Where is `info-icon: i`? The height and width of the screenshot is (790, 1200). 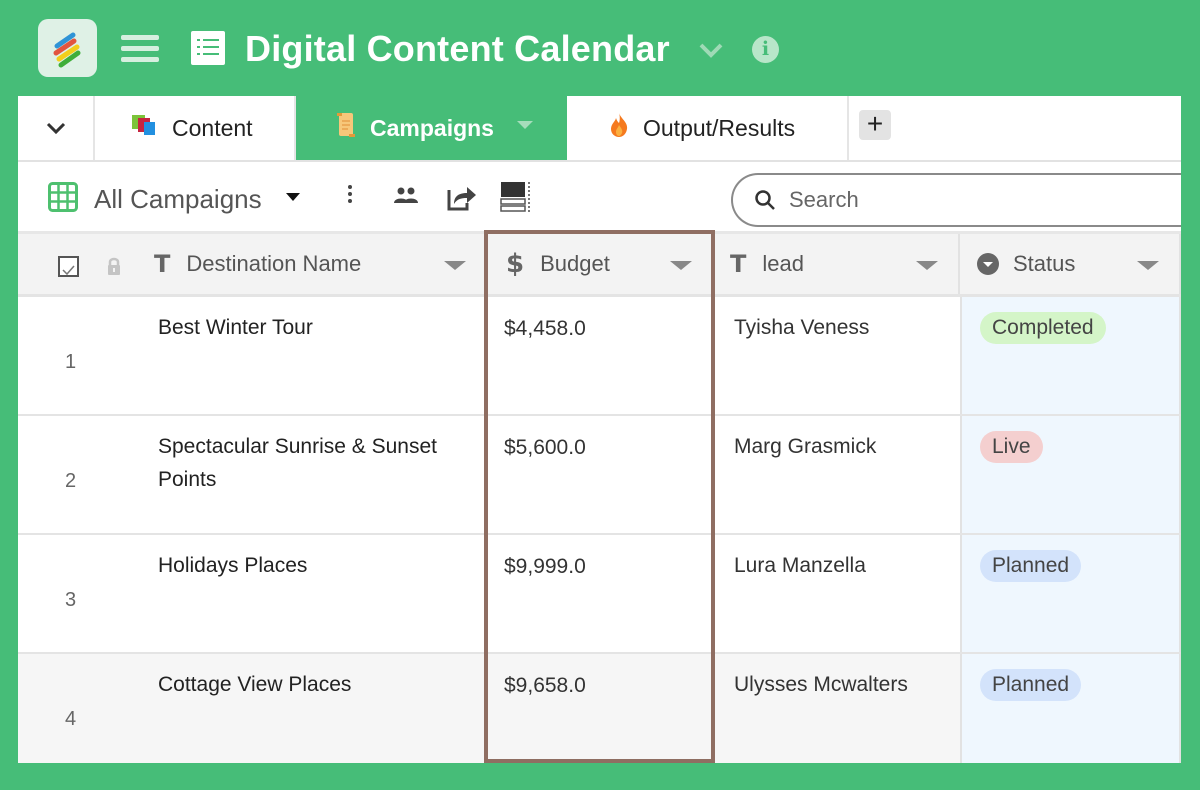 info-icon: i is located at coordinates (765, 49).